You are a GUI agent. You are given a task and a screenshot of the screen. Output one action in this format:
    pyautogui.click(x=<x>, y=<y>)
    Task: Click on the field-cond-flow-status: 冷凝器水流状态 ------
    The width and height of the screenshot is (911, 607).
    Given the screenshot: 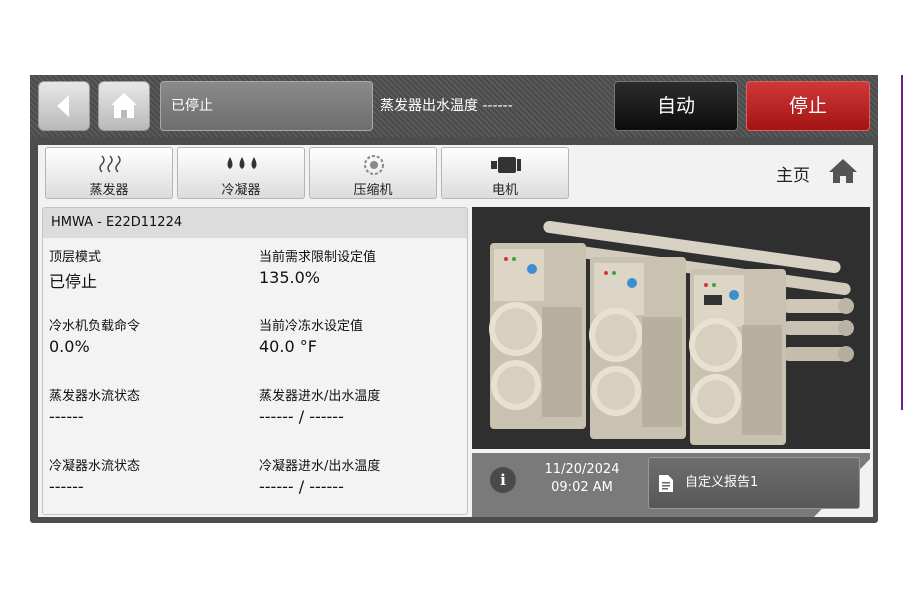 What is the action you would take?
    pyautogui.click(x=94, y=475)
    